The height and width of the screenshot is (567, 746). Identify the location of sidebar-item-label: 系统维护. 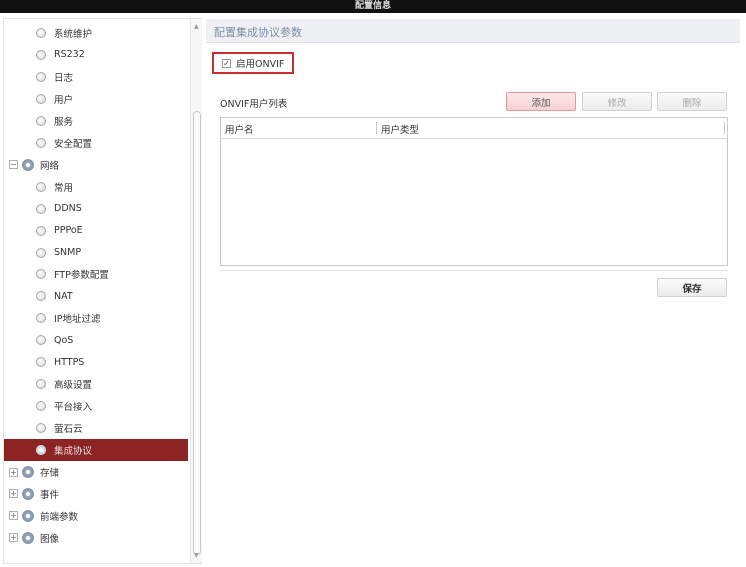
(73, 34).